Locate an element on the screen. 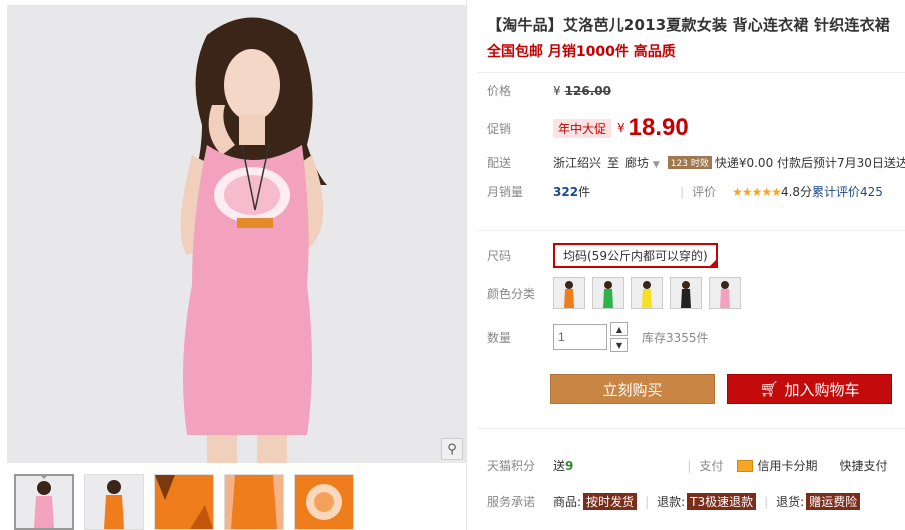  sales-unit: 件 is located at coordinates (584, 192).